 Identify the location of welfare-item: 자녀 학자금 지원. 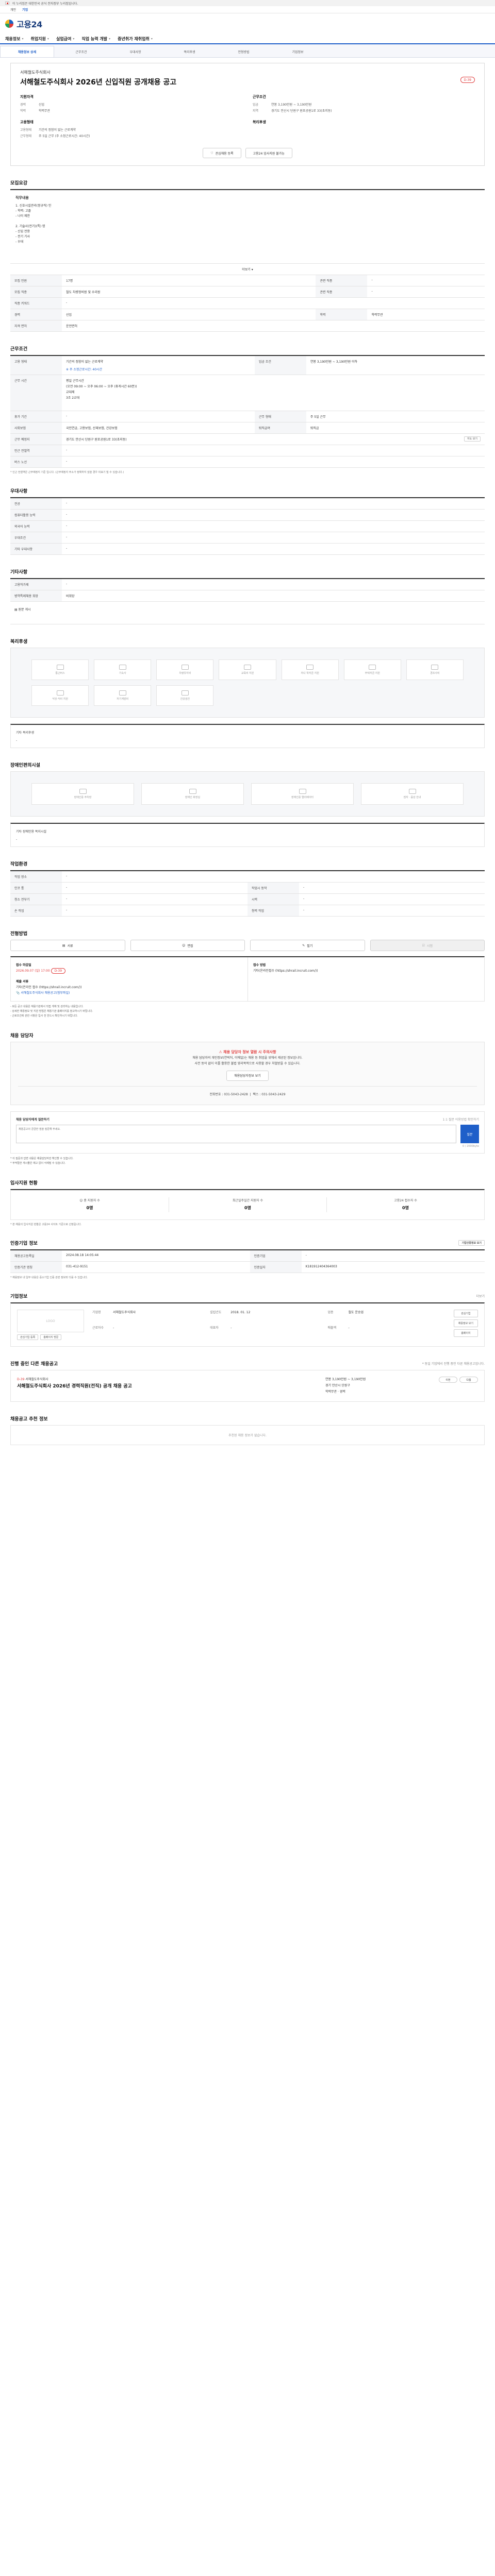
(310, 669).